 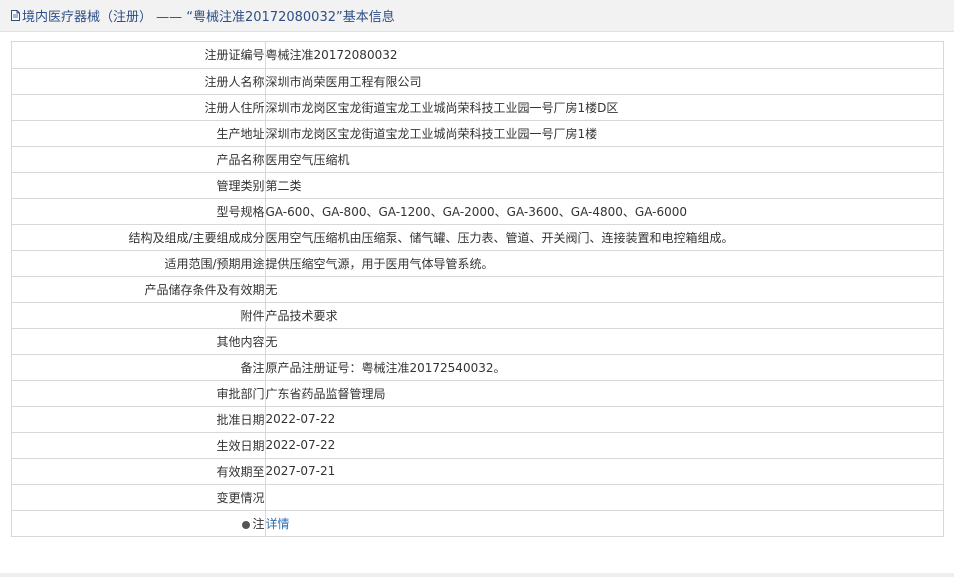 I want to click on table-row: 批准日期 2022-07-22, so click(x=477, y=419).